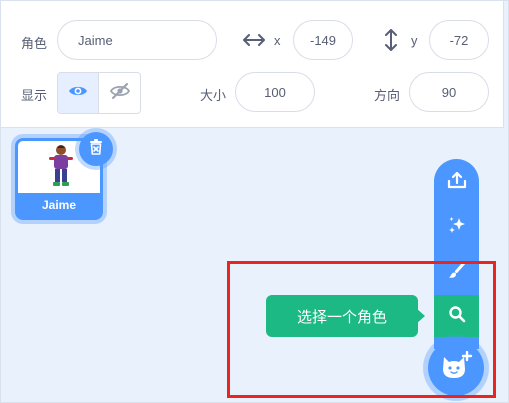 Image resolution: width=509 pixels, height=403 pixels. What do you see at coordinates (391, 40) in the screenshot?
I see `vertical-arrows-icon` at bounding box center [391, 40].